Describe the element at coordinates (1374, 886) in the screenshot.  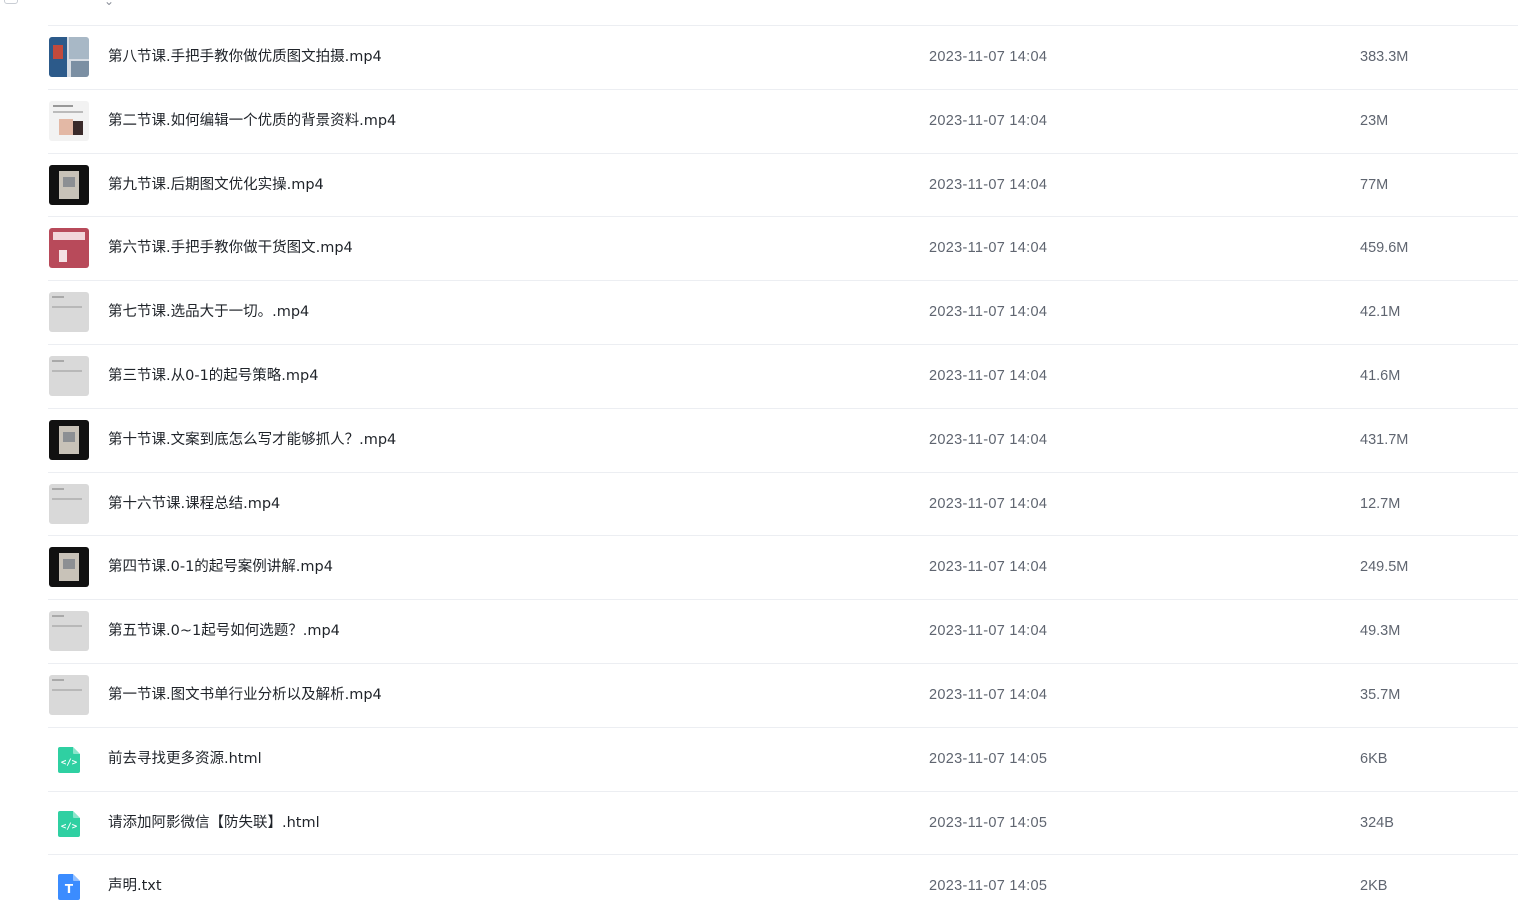
I see `file-size: 2KB` at that location.